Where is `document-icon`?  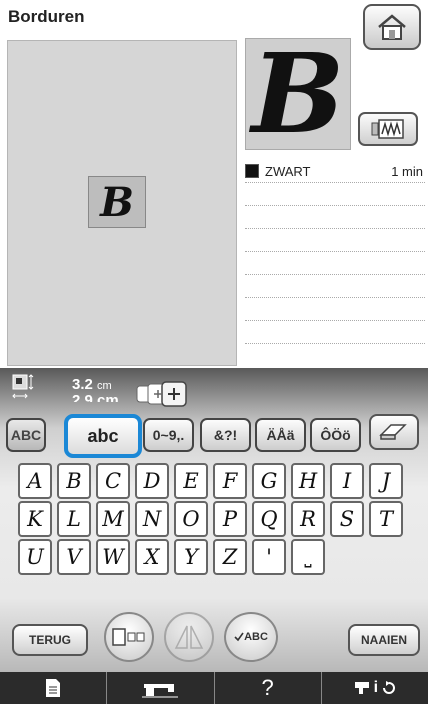 document-icon is located at coordinates (53, 688).